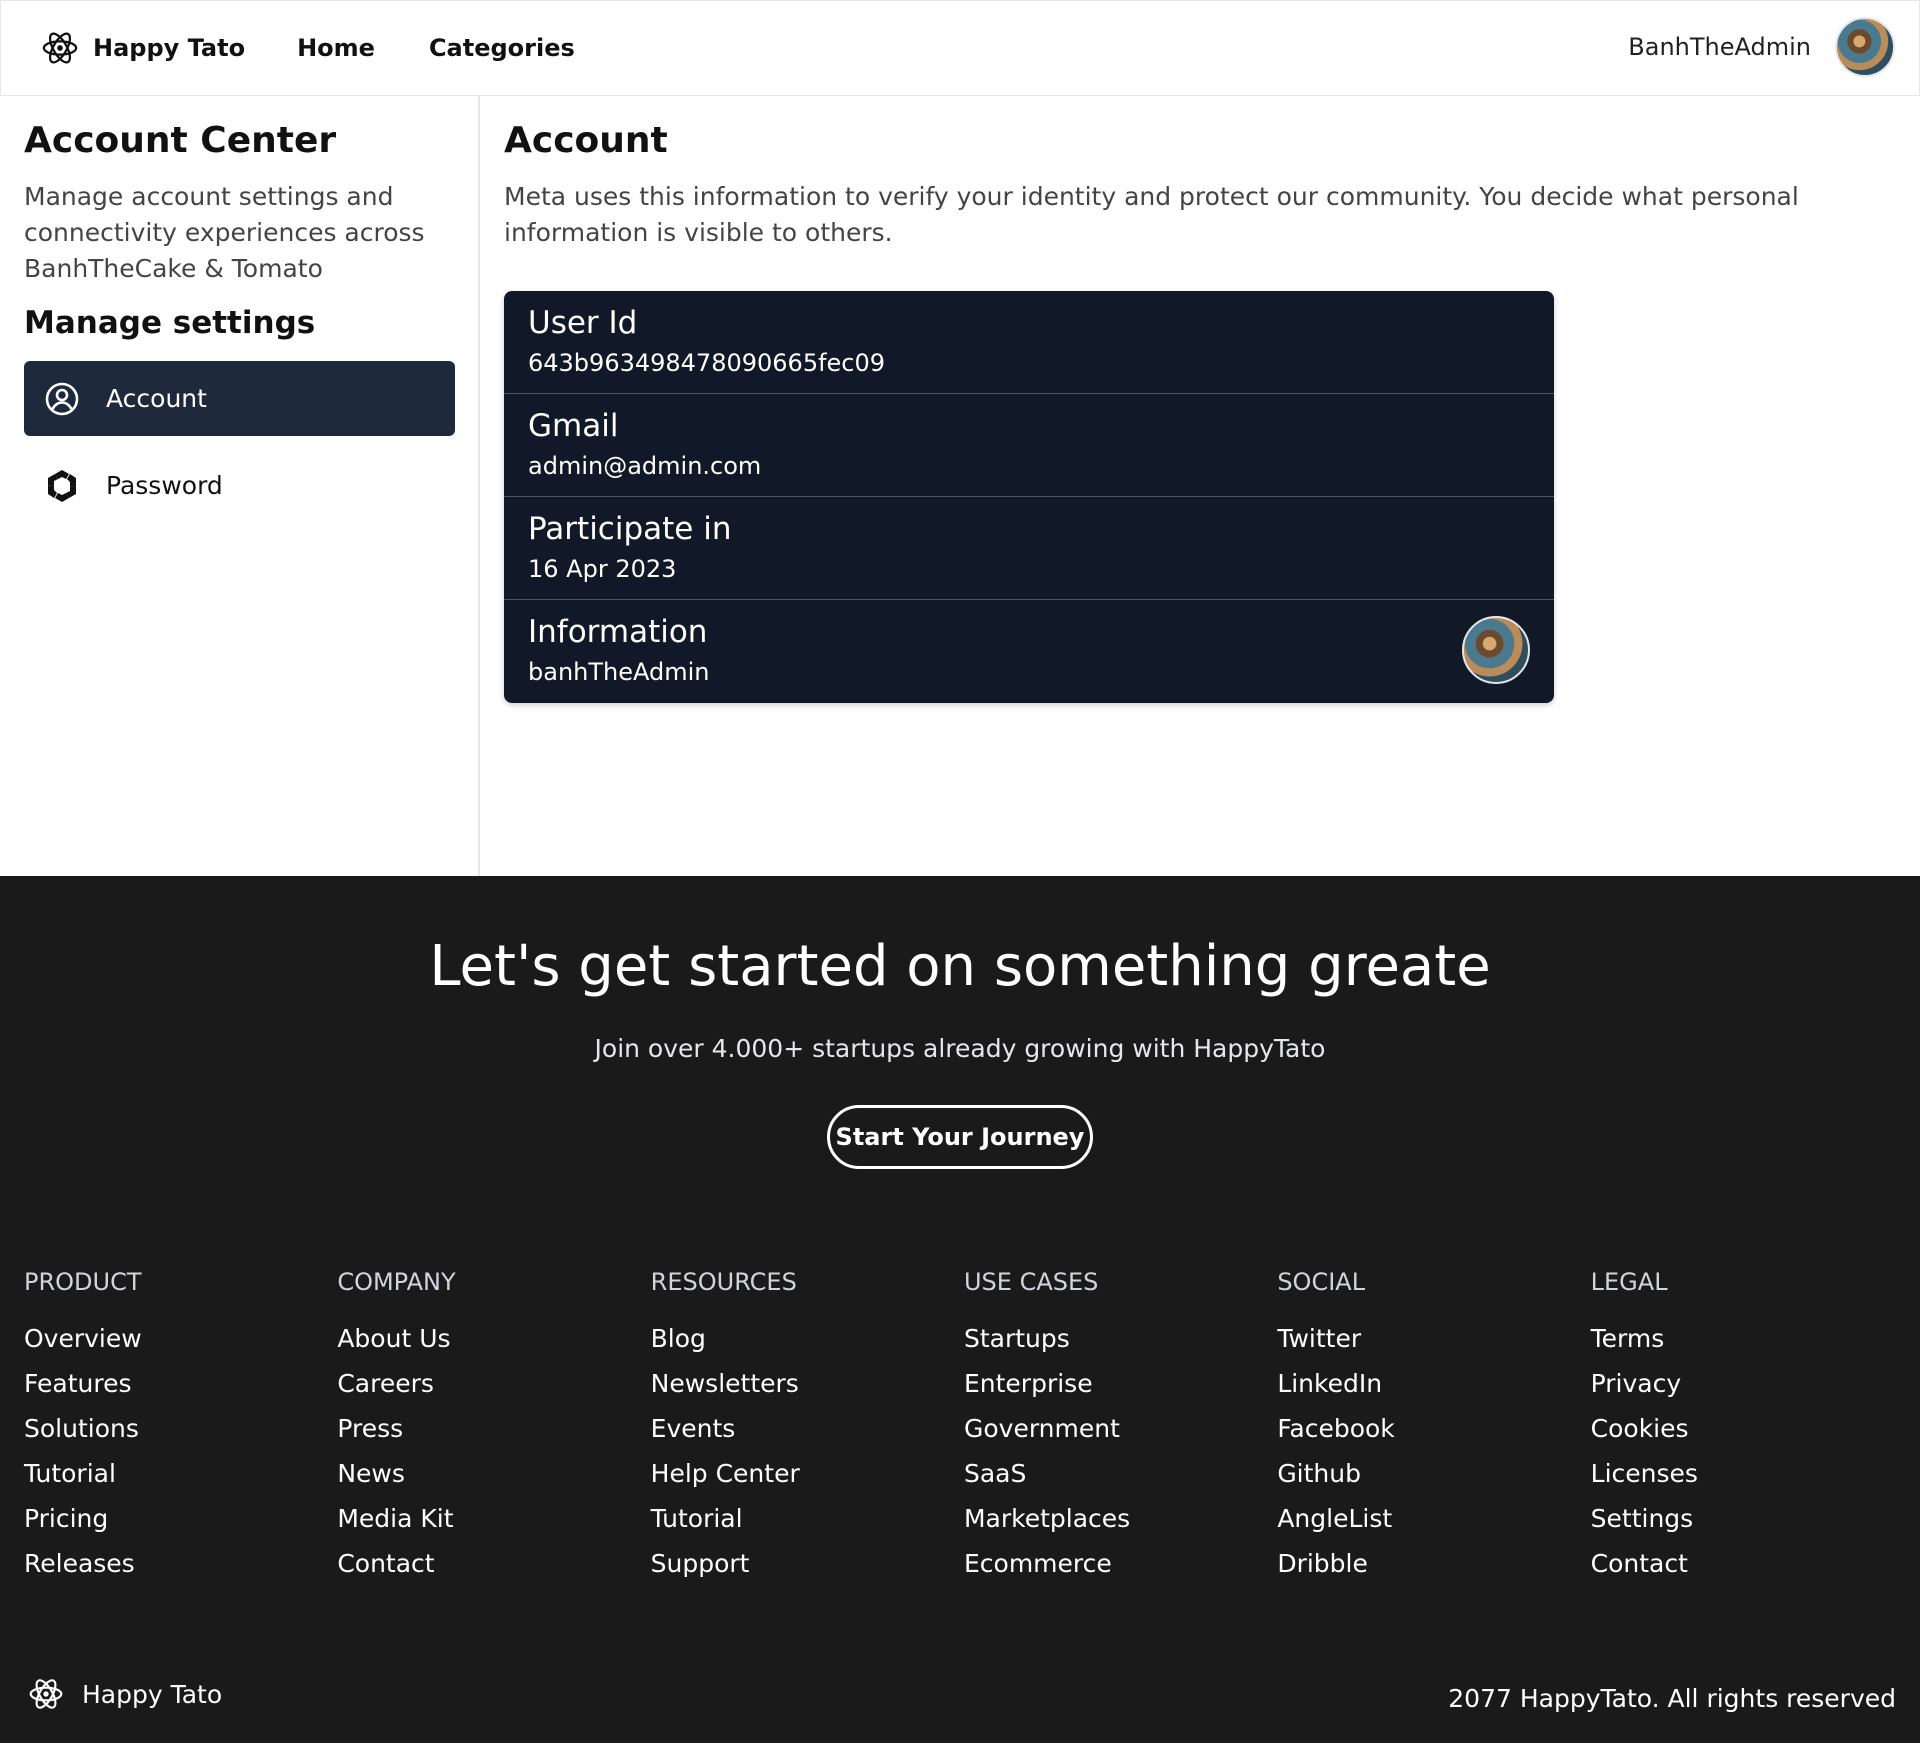  I want to click on brand-logo-link: Happy Tato, so click(143, 48).